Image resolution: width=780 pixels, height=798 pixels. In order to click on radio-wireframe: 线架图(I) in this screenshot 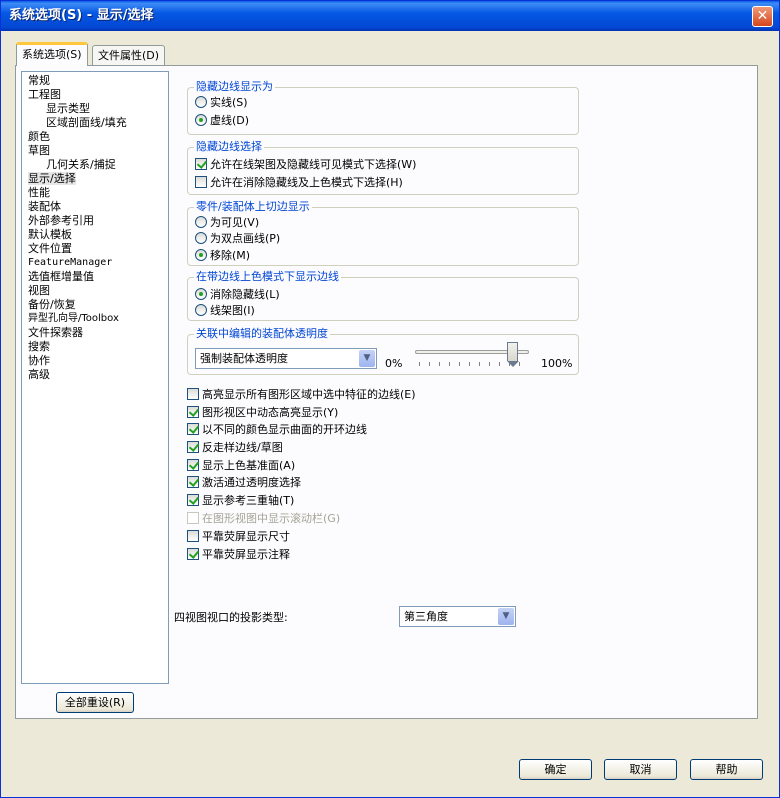, I will do `click(225, 312)`.